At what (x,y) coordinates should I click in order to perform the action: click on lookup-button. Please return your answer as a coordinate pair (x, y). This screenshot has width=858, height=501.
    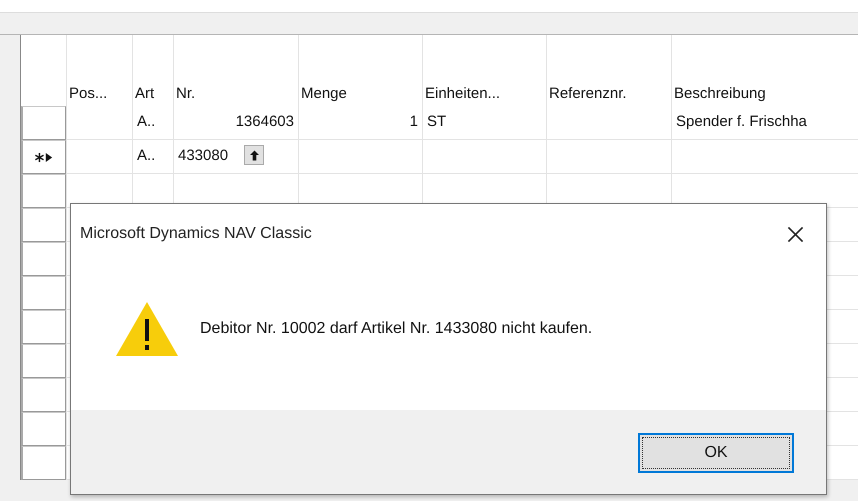
    Looking at the image, I should click on (254, 155).